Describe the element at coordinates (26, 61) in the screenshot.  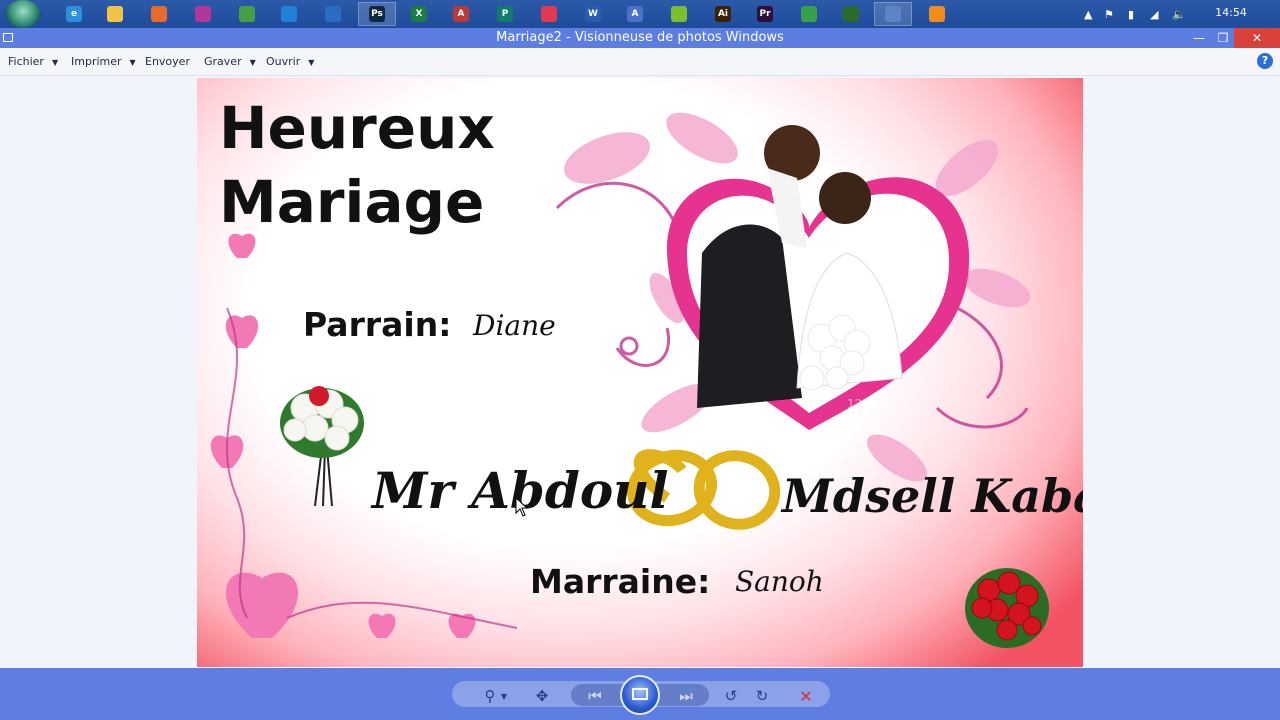
I see `menu-label: Fichier` at that location.